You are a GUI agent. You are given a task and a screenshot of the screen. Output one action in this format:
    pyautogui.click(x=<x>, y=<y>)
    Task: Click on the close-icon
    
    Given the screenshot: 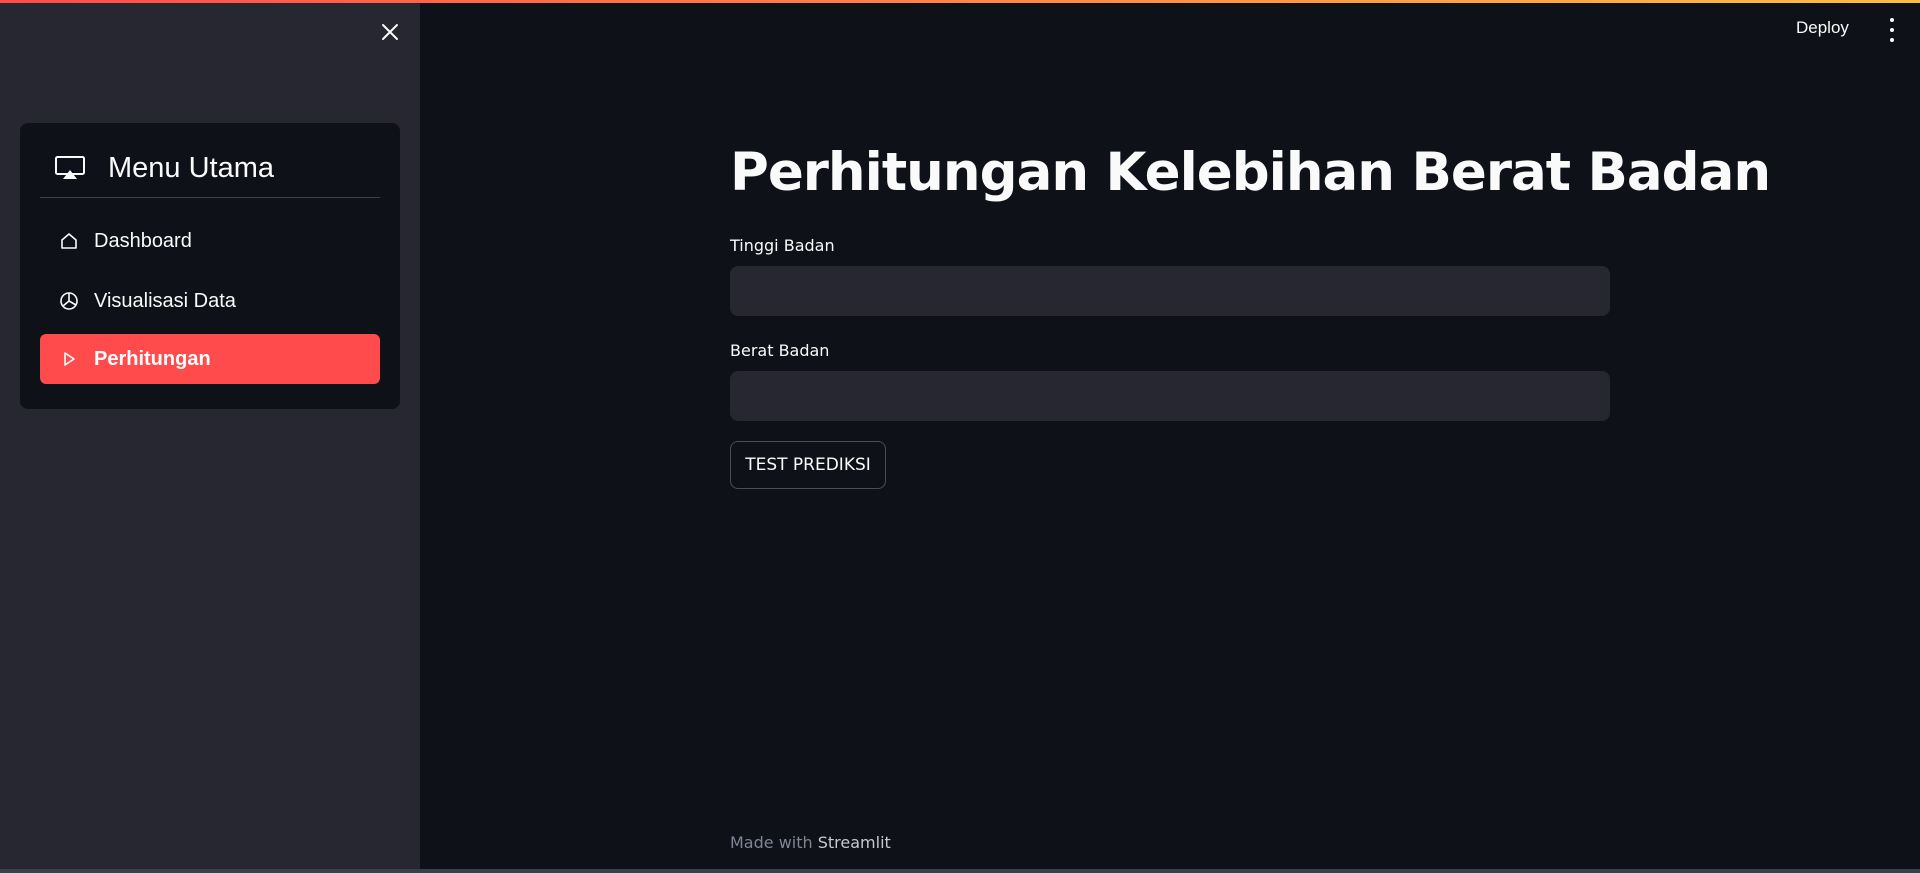 What is the action you would take?
    pyautogui.click(x=390, y=32)
    